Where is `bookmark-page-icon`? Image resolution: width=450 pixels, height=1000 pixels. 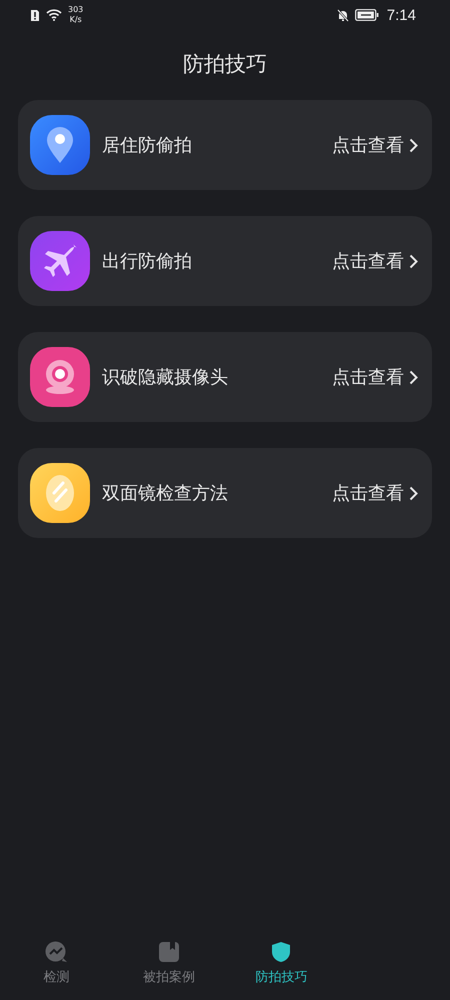 bookmark-page-icon is located at coordinates (168, 952).